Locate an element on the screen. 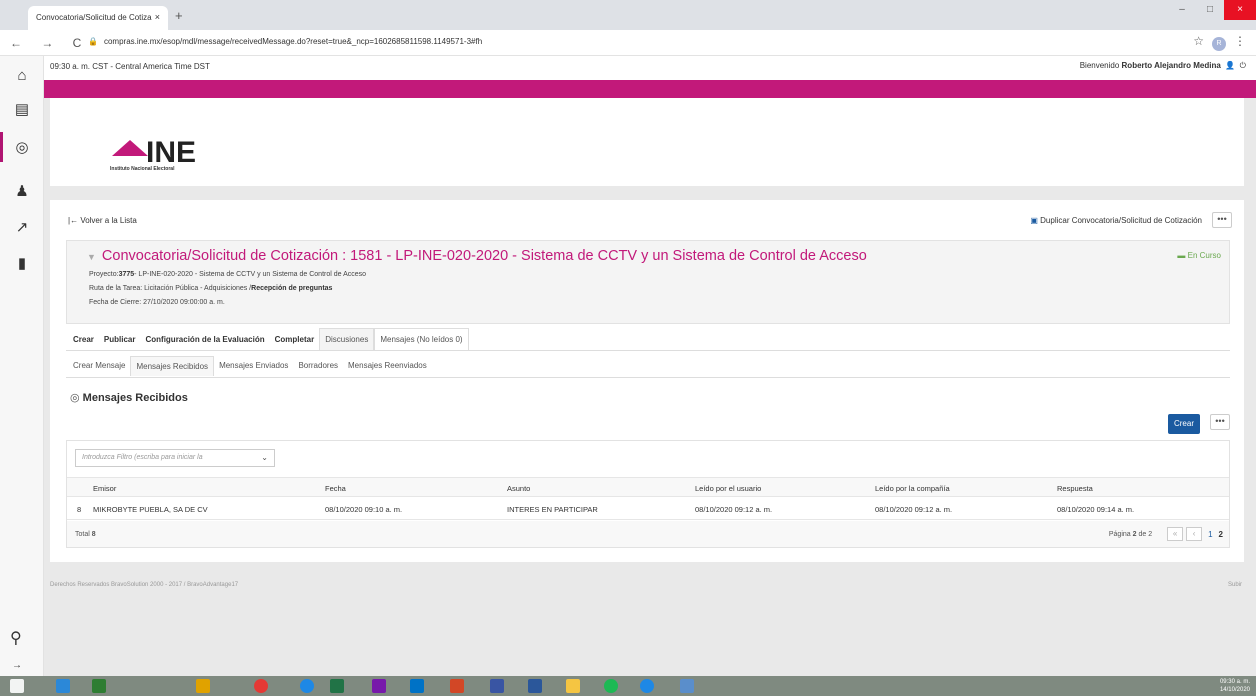  star-icon: ☆ is located at coordinates (1198, 41).